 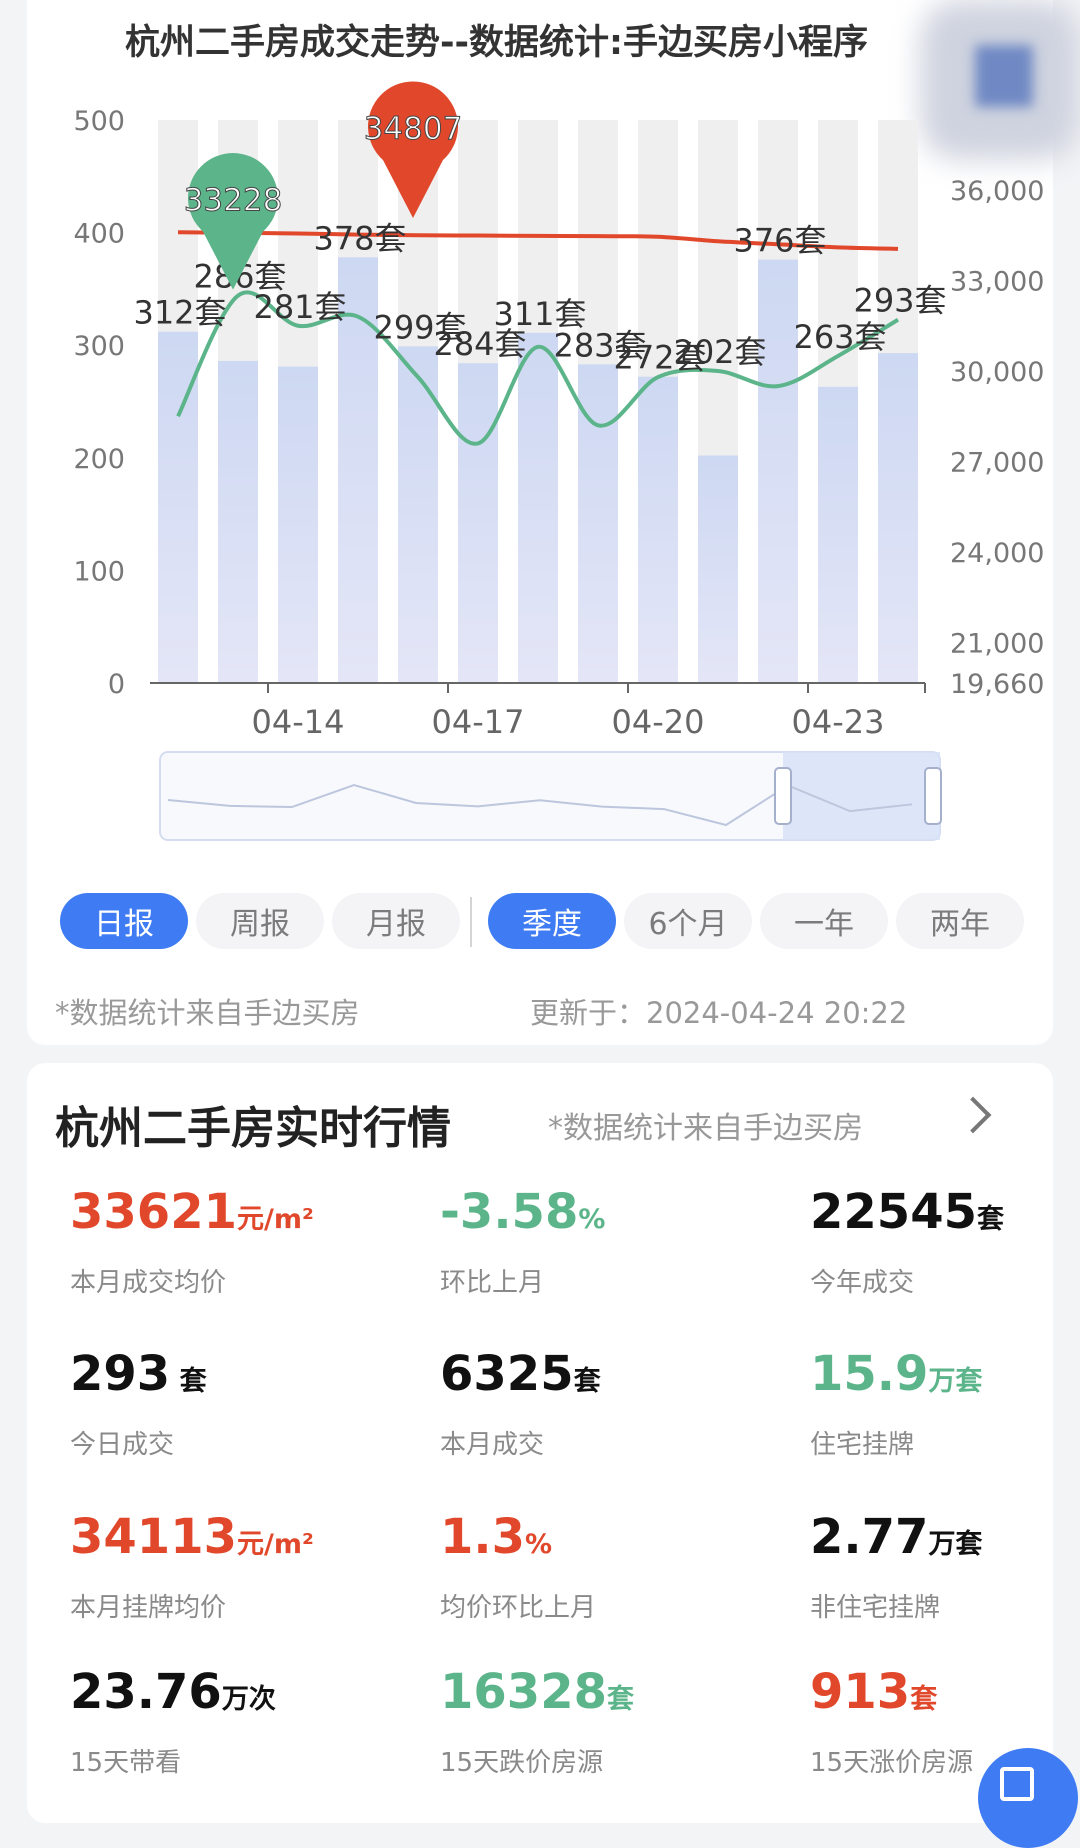 I want to click on bar-value-label: 281套, so click(x=299, y=307).